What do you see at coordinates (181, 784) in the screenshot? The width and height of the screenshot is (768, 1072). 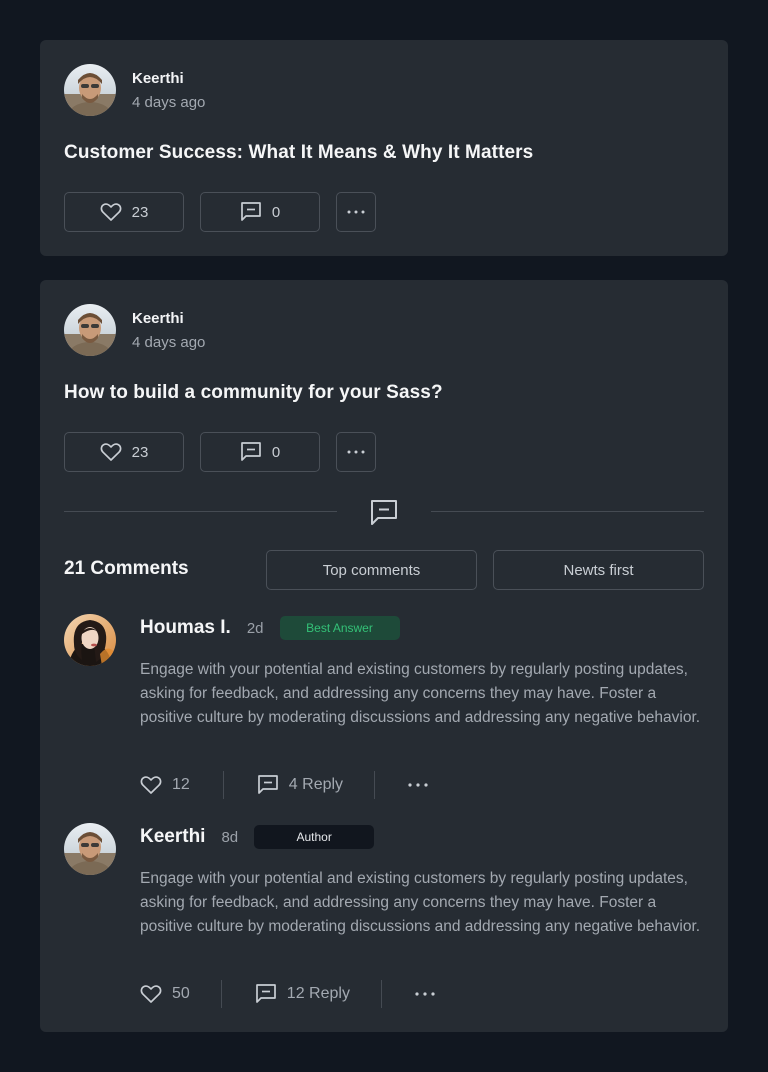 I see `comment-like-count: 12` at bounding box center [181, 784].